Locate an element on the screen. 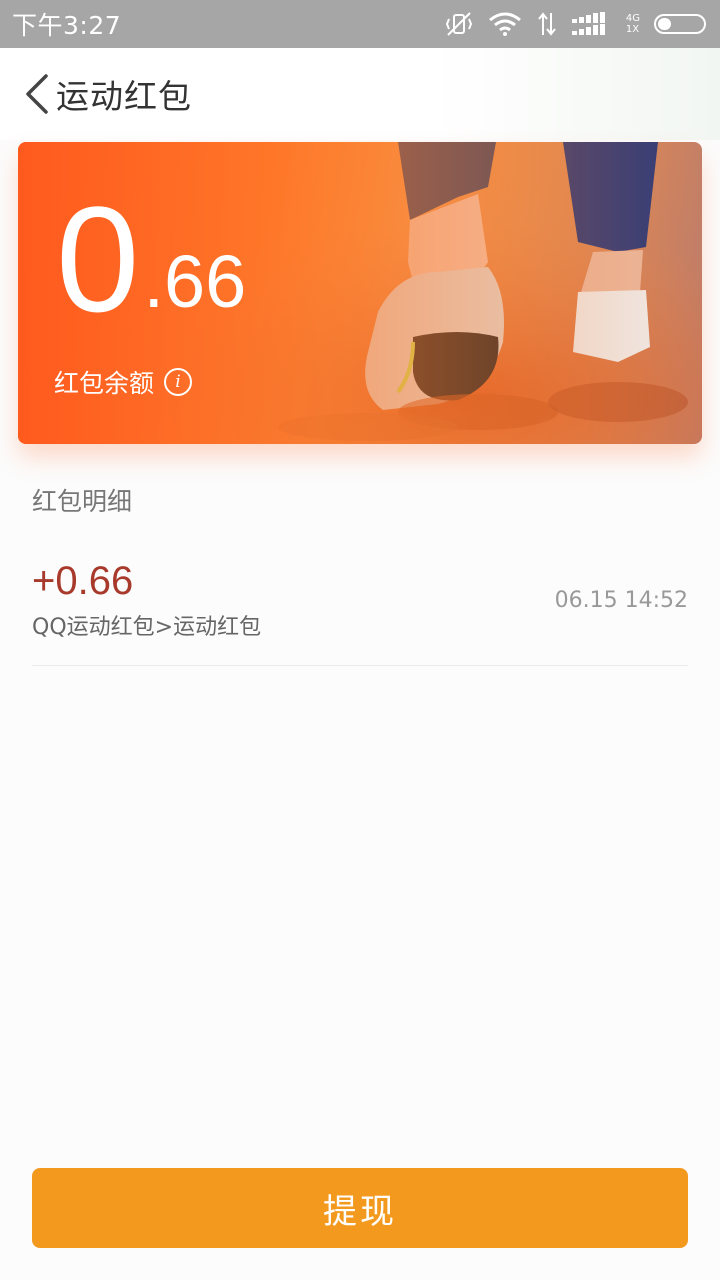 The width and height of the screenshot is (720, 1280). page-title: 运动红包 is located at coordinates (124, 96).